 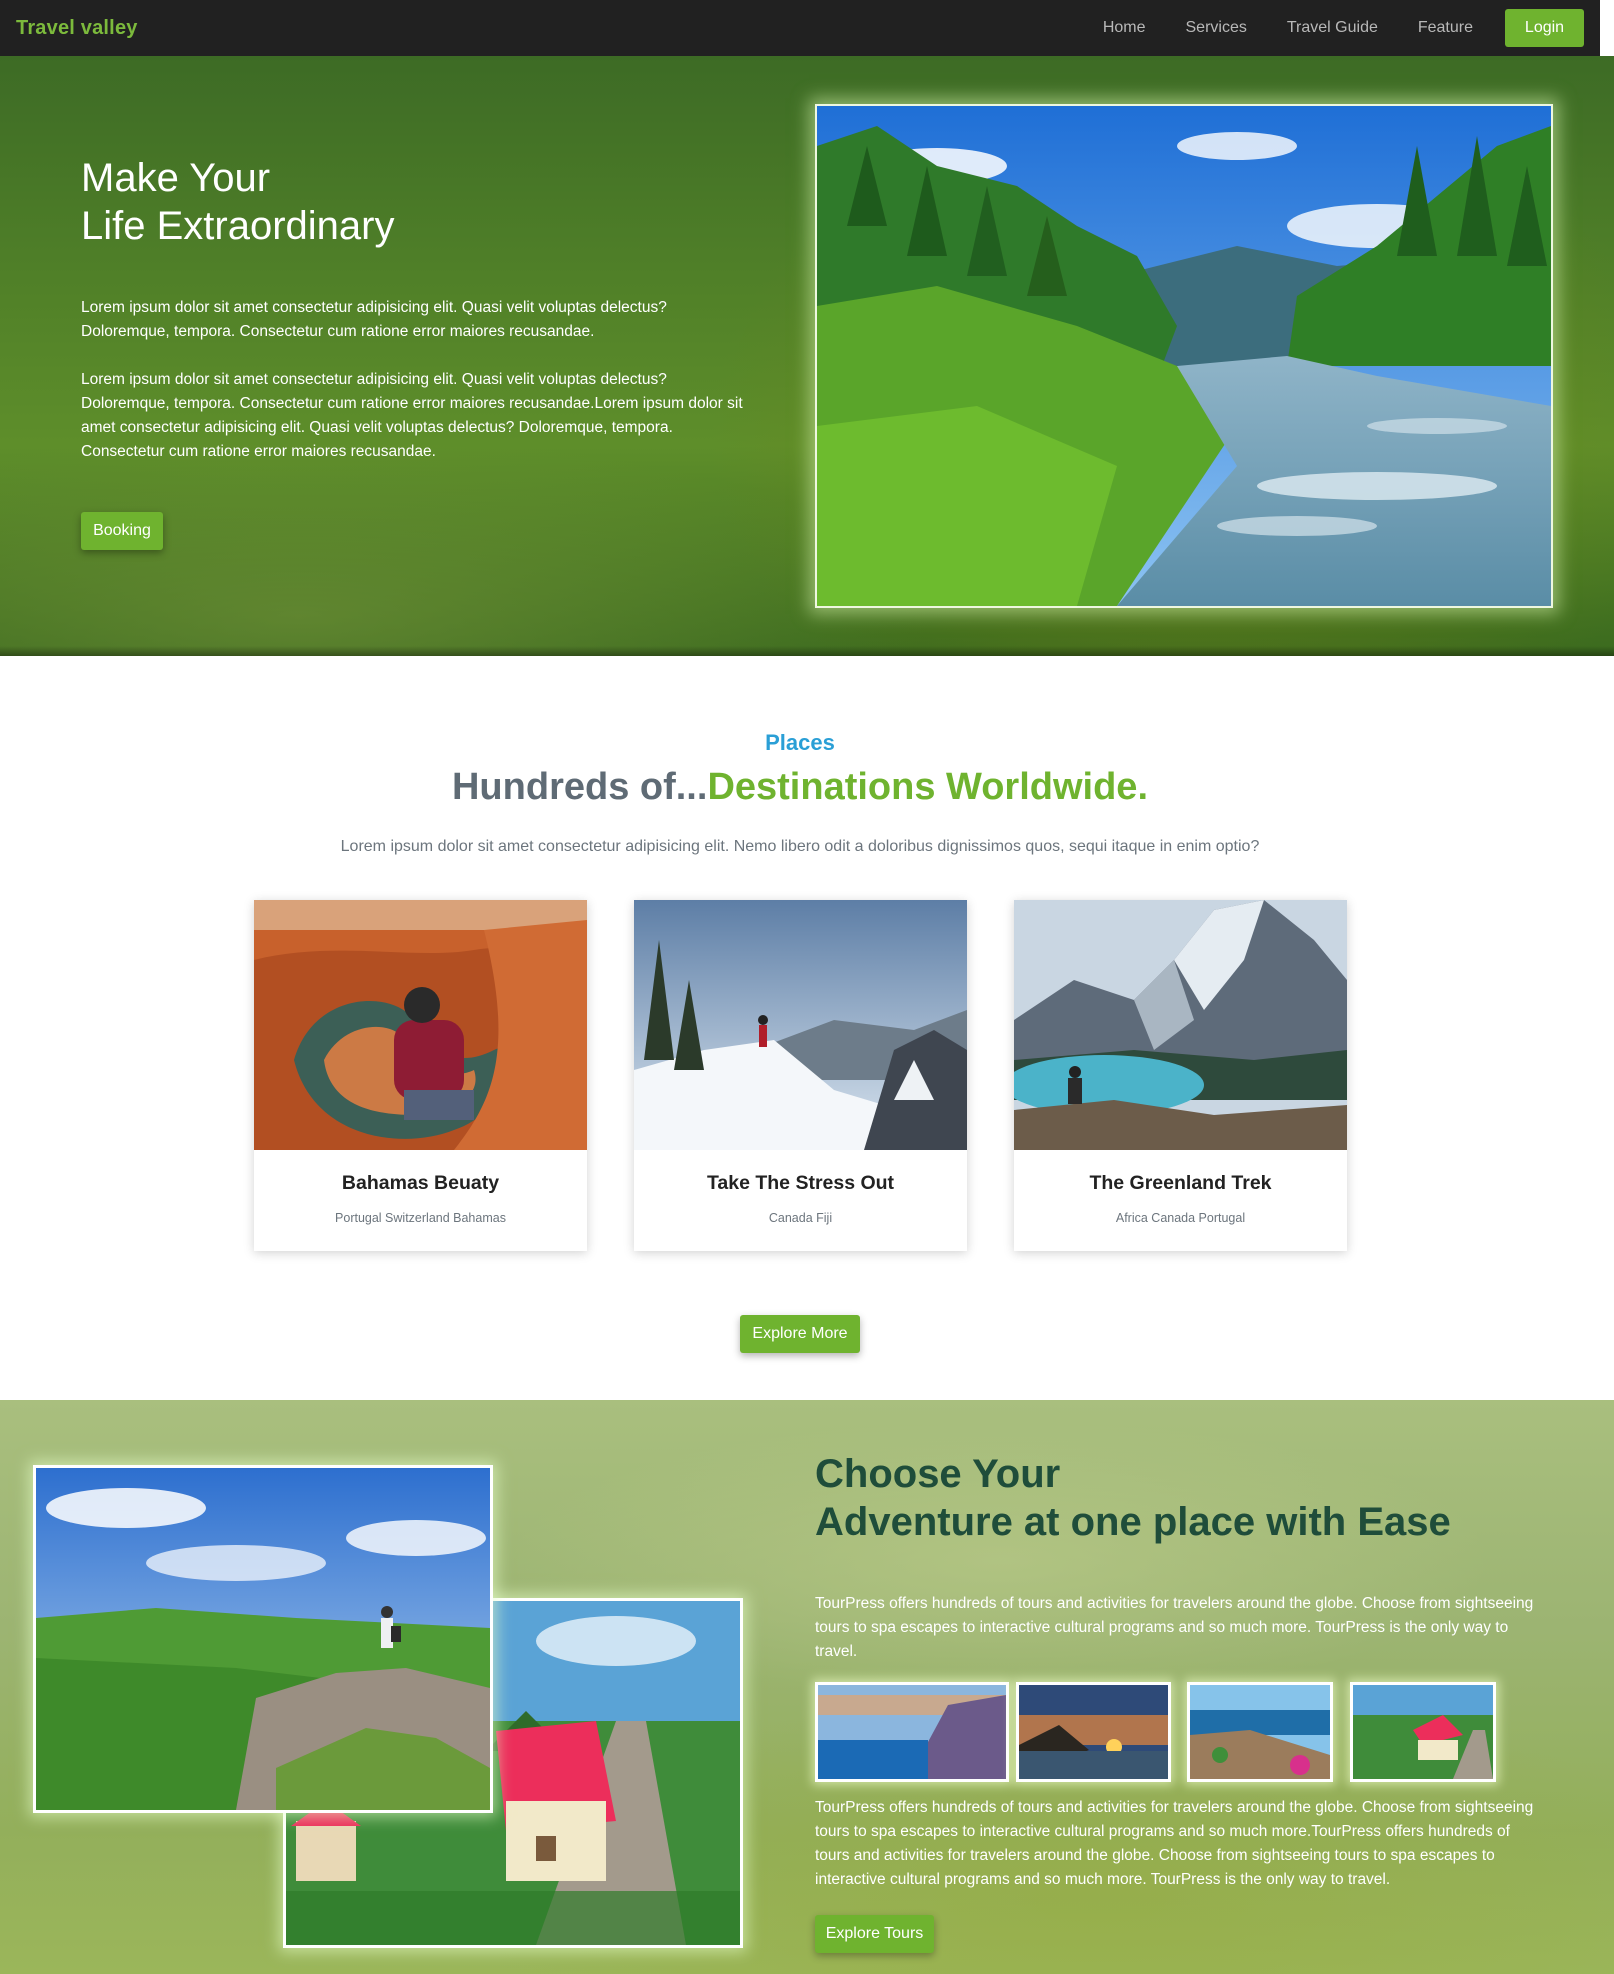 I want to click on nav-link-travel-guide: Travel Guide, so click(x=1332, y=28).